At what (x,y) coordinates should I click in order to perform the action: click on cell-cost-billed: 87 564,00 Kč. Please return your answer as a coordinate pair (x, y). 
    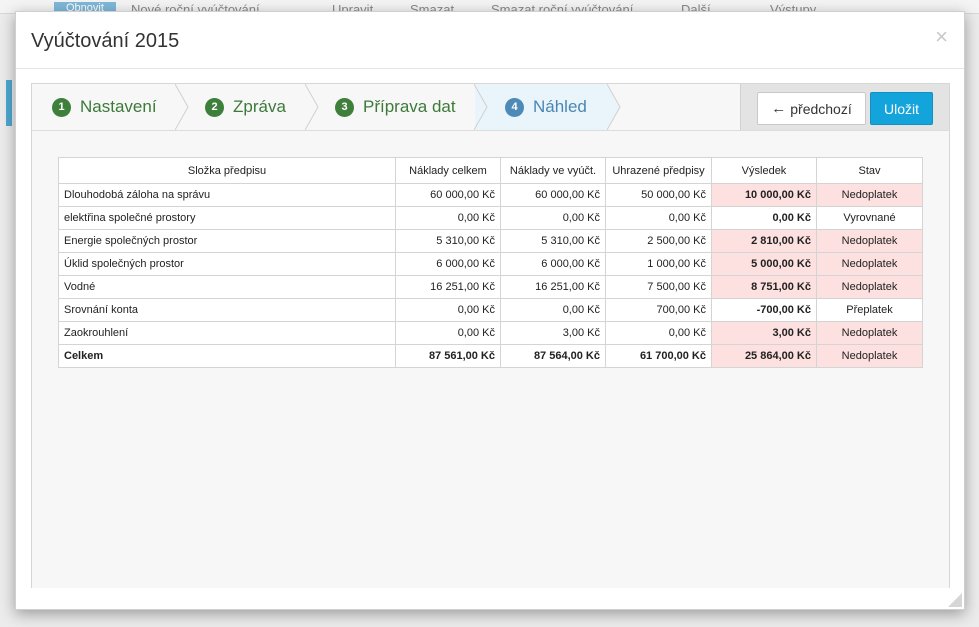
    Looking at the image, I should click on (553, 356).